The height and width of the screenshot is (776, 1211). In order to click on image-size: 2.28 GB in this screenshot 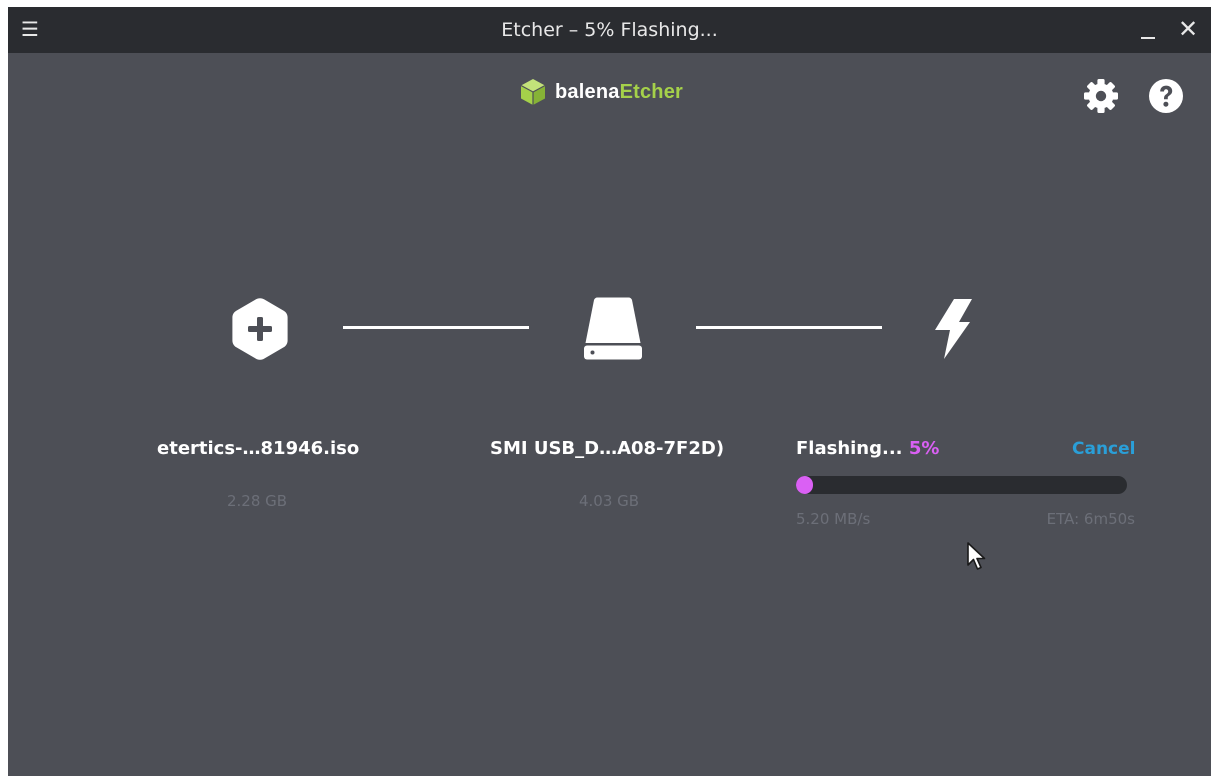, I will do `click(257, 501)`.